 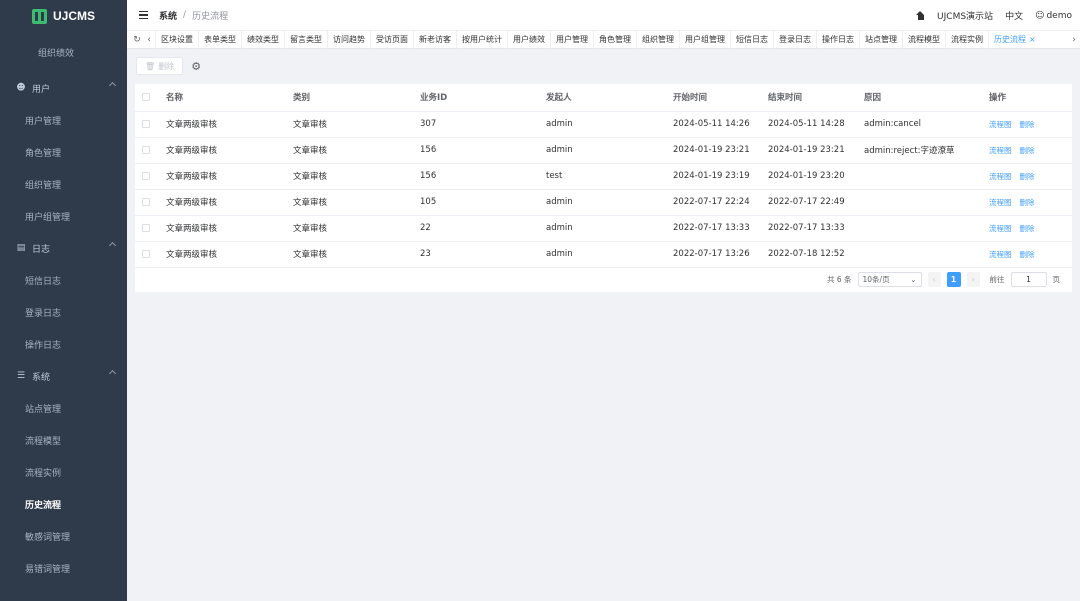 I want to click on sidebar-group-log: ▤ 日志, so click(x=63, y=248).